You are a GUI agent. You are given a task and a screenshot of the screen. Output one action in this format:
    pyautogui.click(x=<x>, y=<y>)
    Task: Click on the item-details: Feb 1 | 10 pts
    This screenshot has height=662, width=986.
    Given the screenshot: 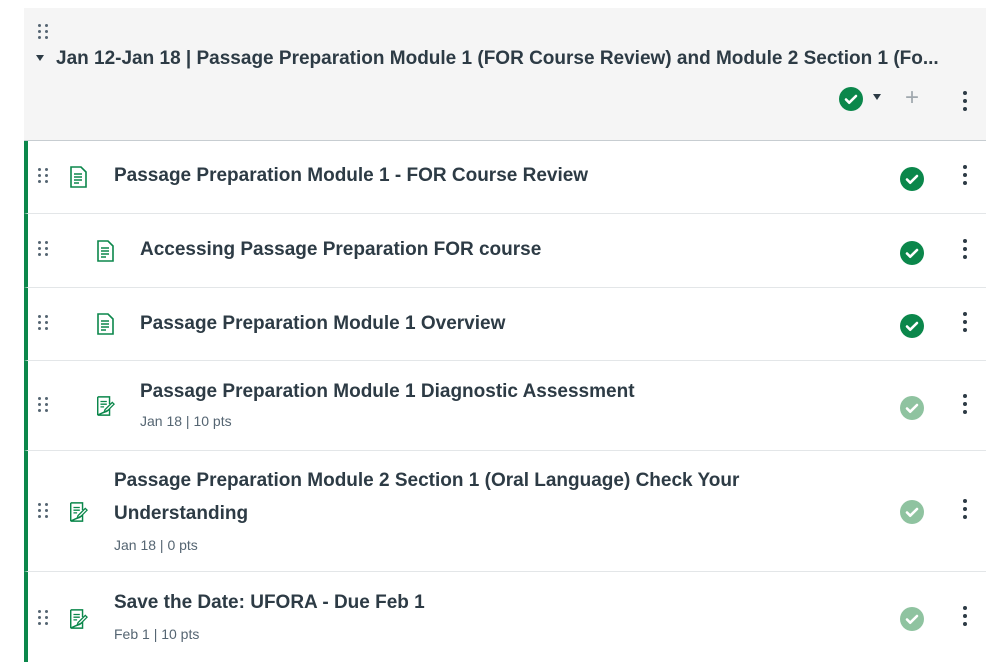 What is the action you would take?
    pyautogui.click(x=157, y=634)
    